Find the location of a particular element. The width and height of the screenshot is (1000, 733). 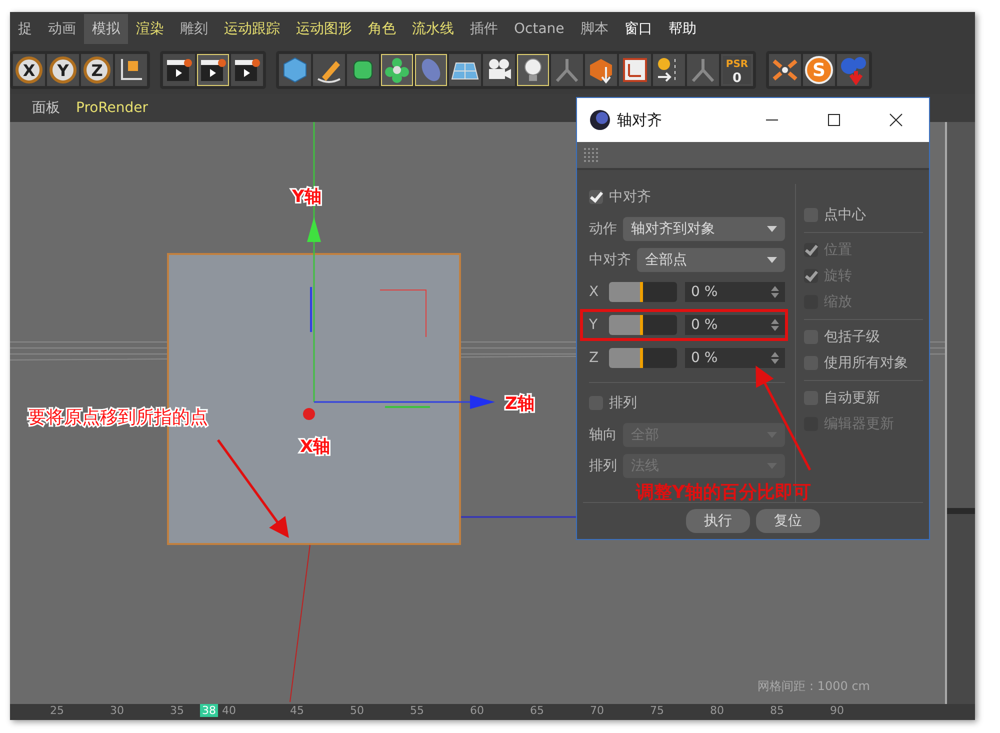

menu-item: 捉 is located at coordinates (25, 29).